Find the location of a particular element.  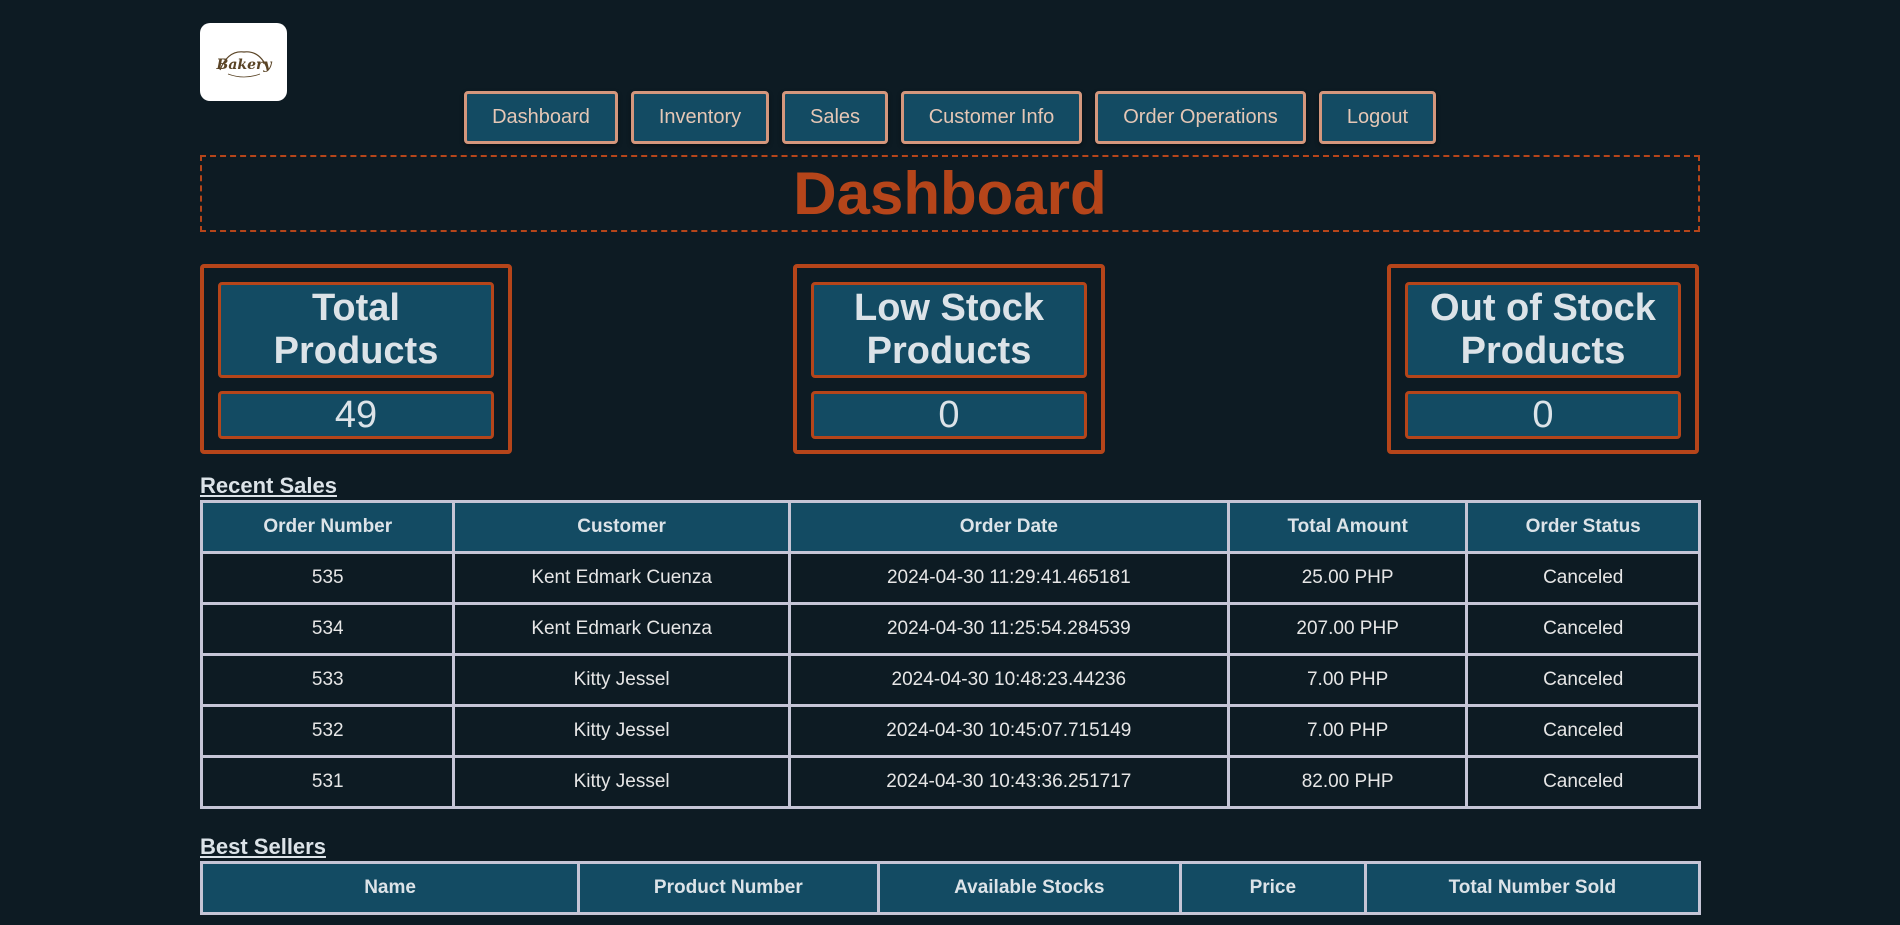

stat-label: Low Stock Products is located at coordinates (949, 330).